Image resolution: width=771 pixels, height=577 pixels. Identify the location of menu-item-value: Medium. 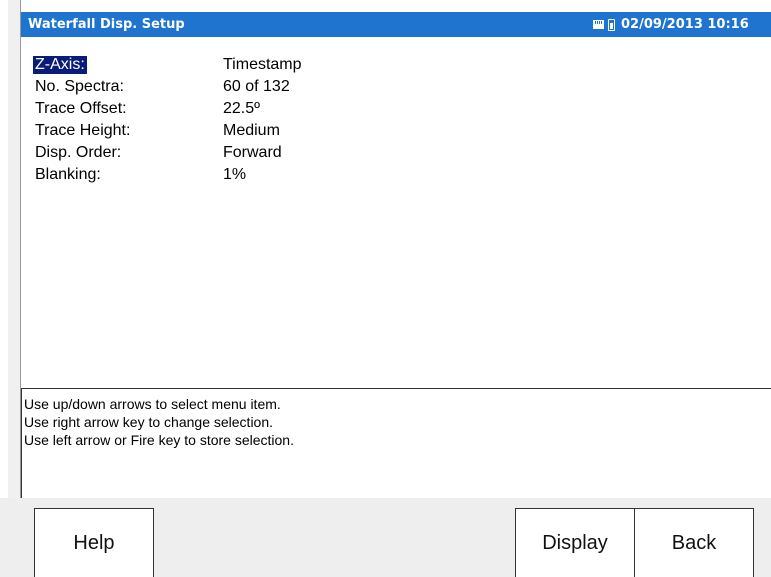
(251, 130).